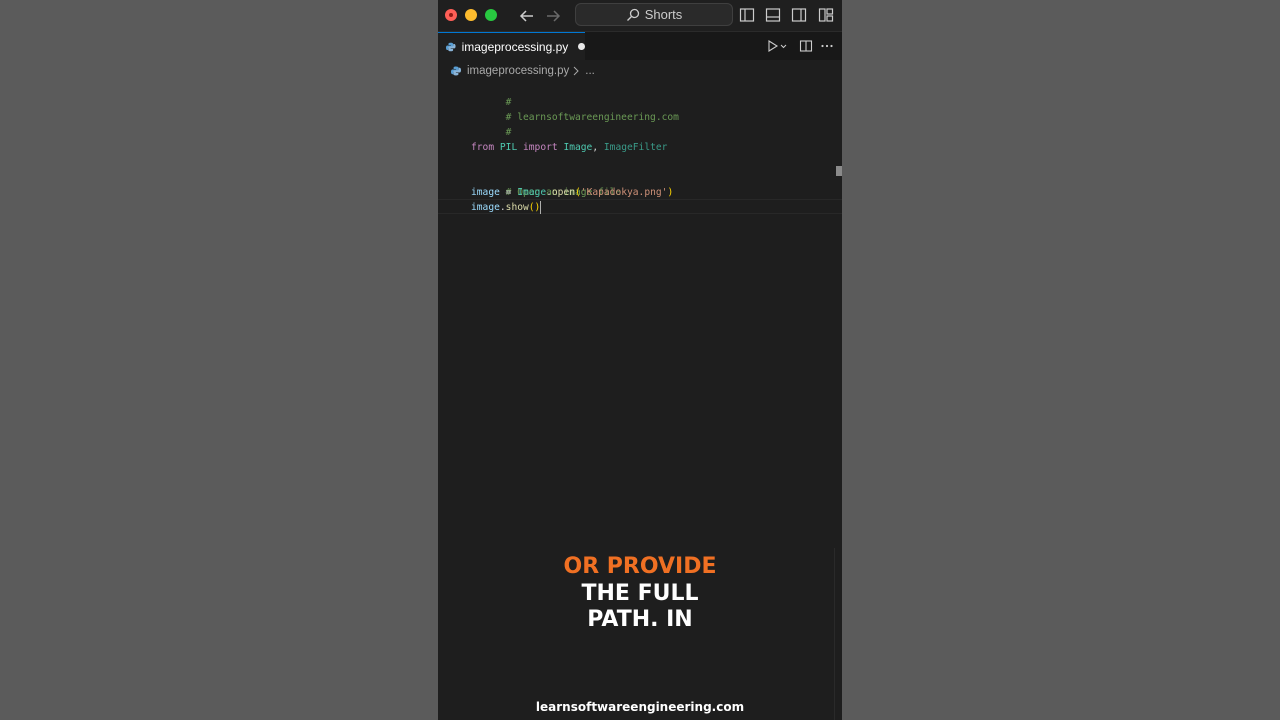  What do you see at coordinates (451, 15) in the screenshot?
I see `close-window-button` at bounding box center [451, 15].